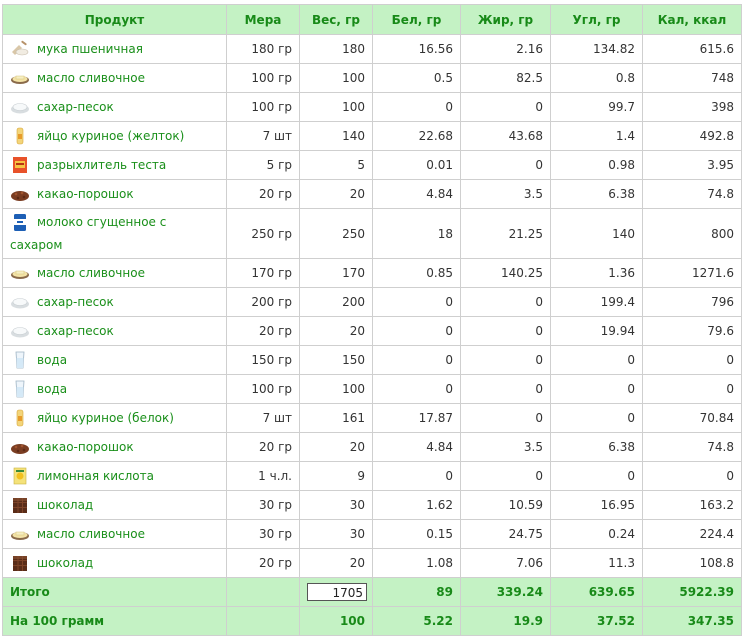 The height and width of the screenshot is (636, 745). What do you see at coordinates (263, 302) in the screenshot?
I see `measure-cell: 200 гр` at bounding box center [263, 302].